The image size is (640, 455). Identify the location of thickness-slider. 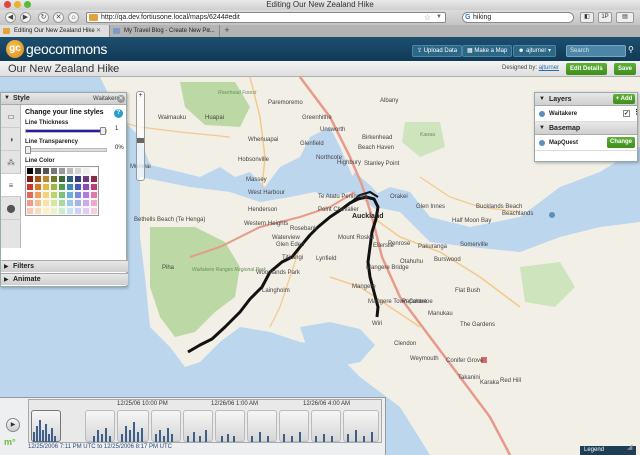
(66, 131).